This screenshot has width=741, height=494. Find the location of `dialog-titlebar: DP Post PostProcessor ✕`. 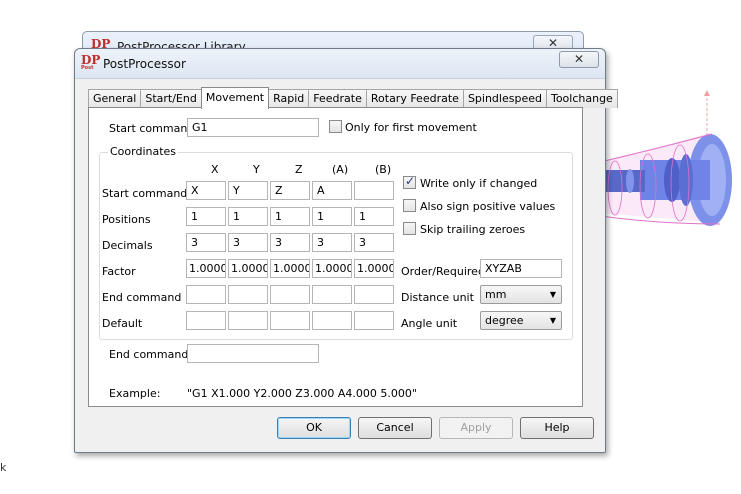

dialog-titlebar: DP Post PostProcessor ✕ is located at coordinates (340, 64).